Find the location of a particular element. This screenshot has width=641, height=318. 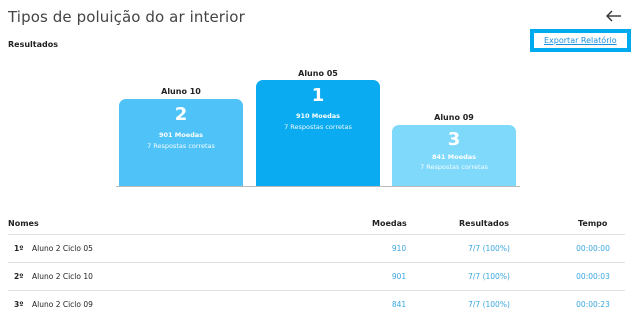

row-position: 1º is located at coordinates (19, 248).